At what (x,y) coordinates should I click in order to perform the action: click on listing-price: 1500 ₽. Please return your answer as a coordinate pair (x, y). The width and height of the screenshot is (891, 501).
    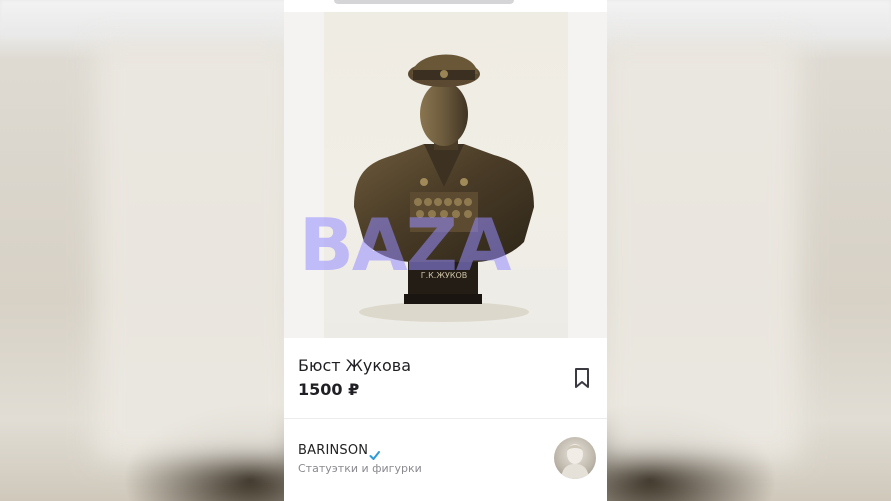
    Looking at the image, I should click on (329, 389).